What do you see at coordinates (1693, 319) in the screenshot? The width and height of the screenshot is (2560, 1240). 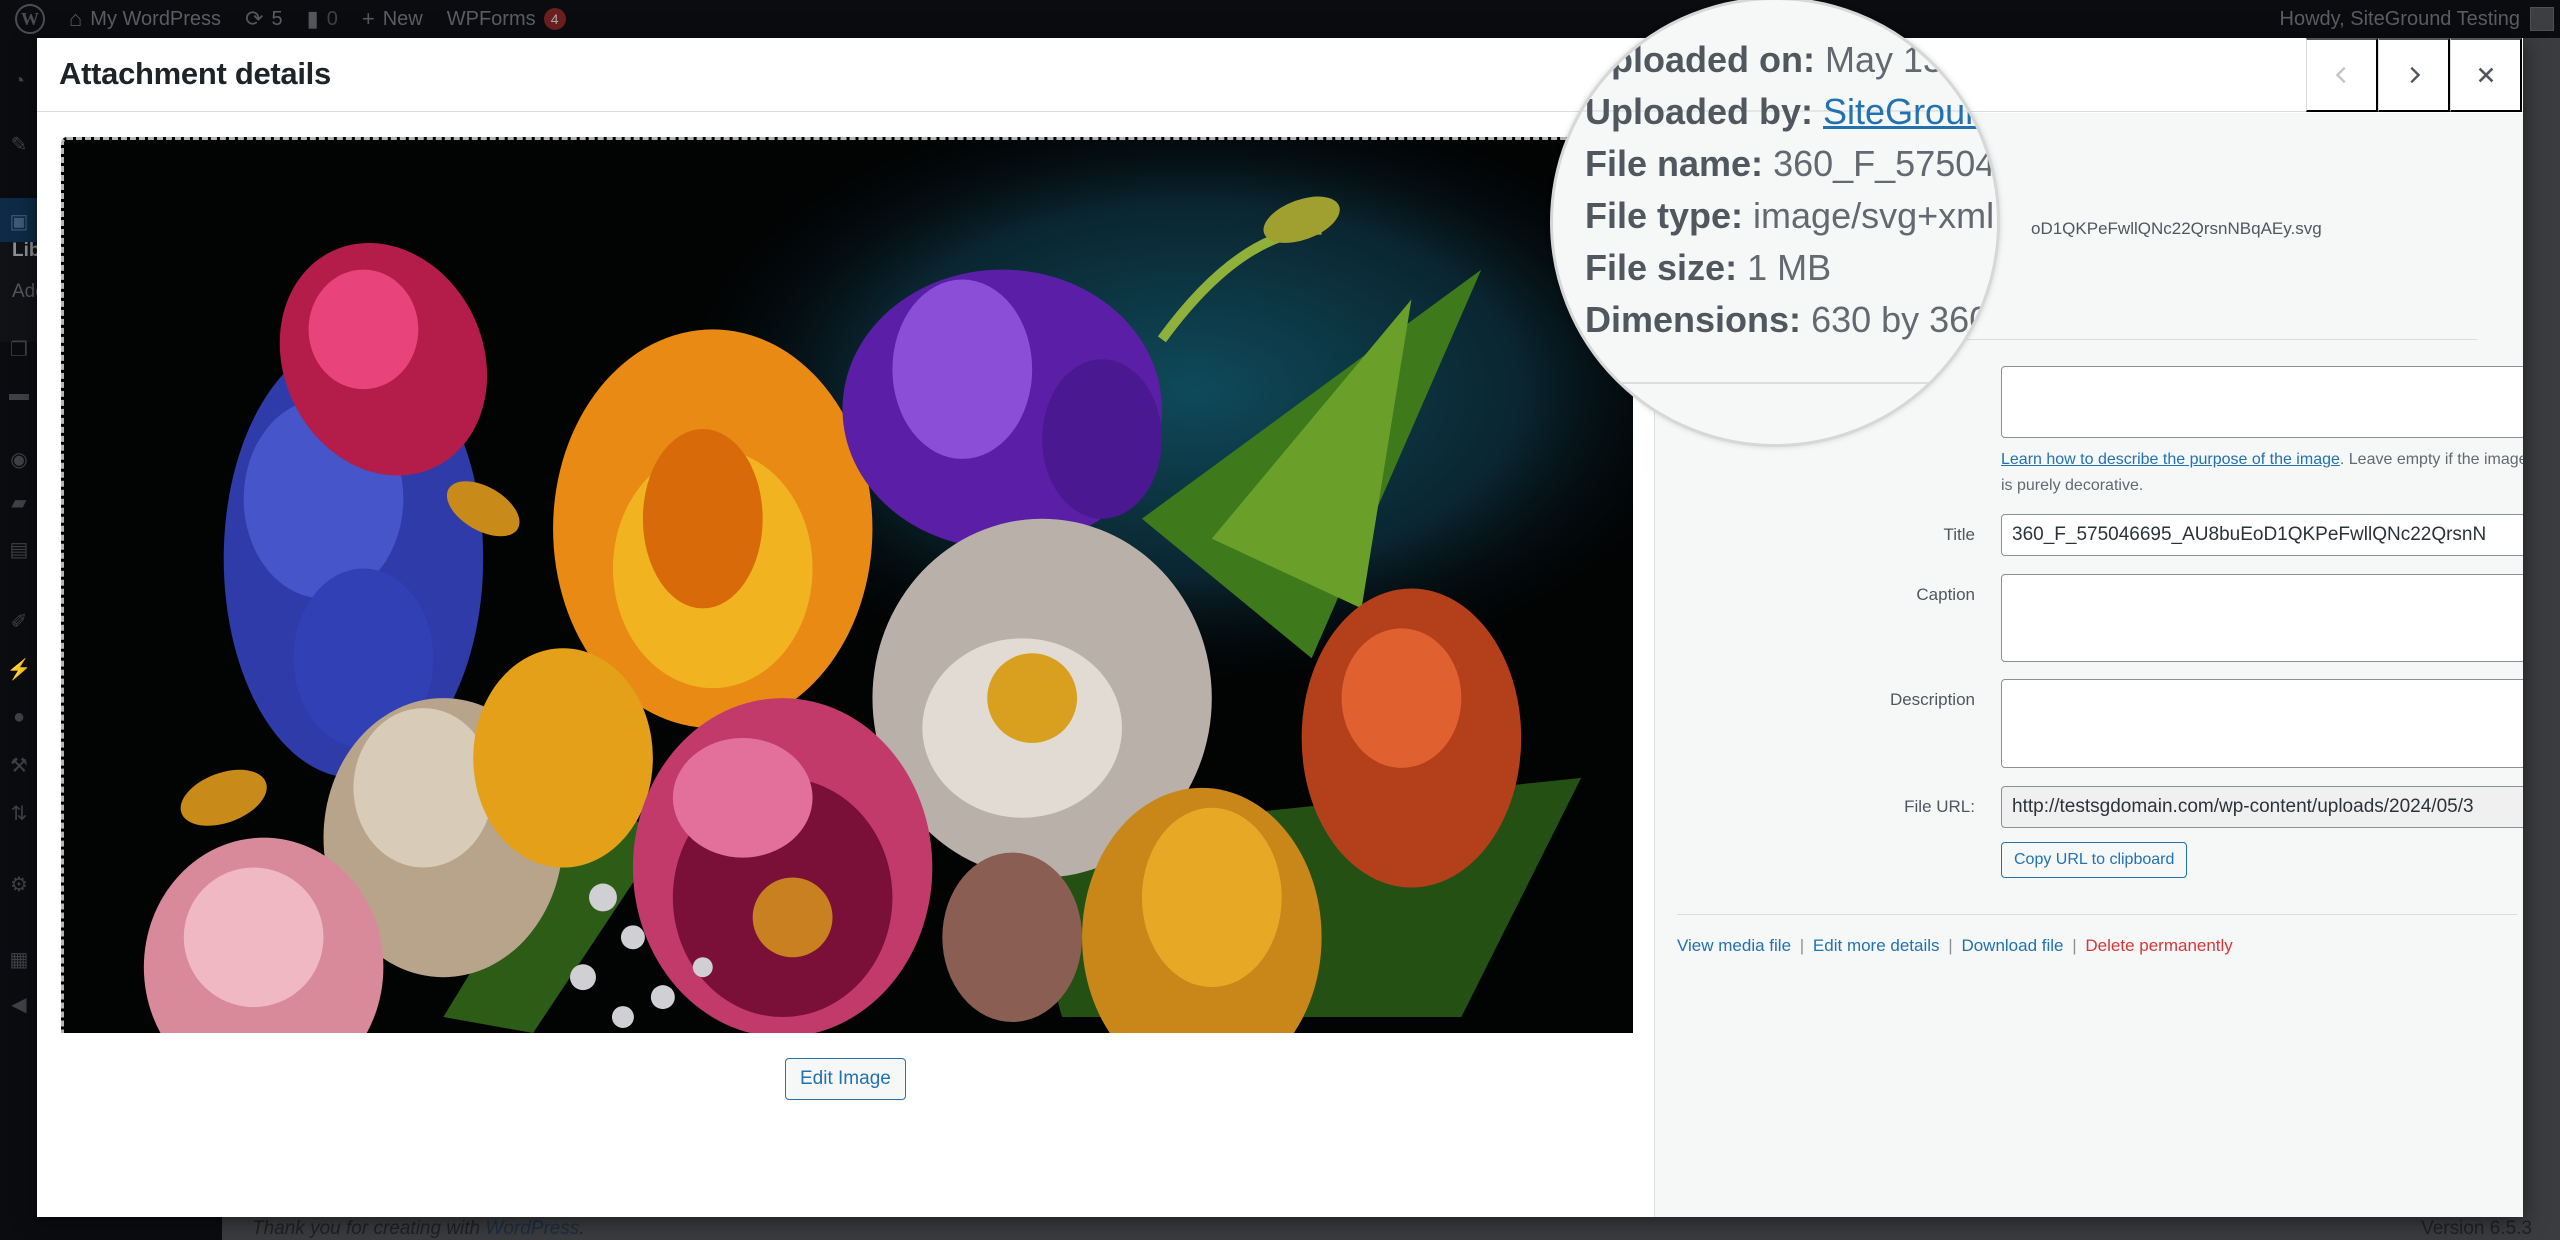 I see `dimensions-label: Dimensions:` at bounding box center [1693, 319].